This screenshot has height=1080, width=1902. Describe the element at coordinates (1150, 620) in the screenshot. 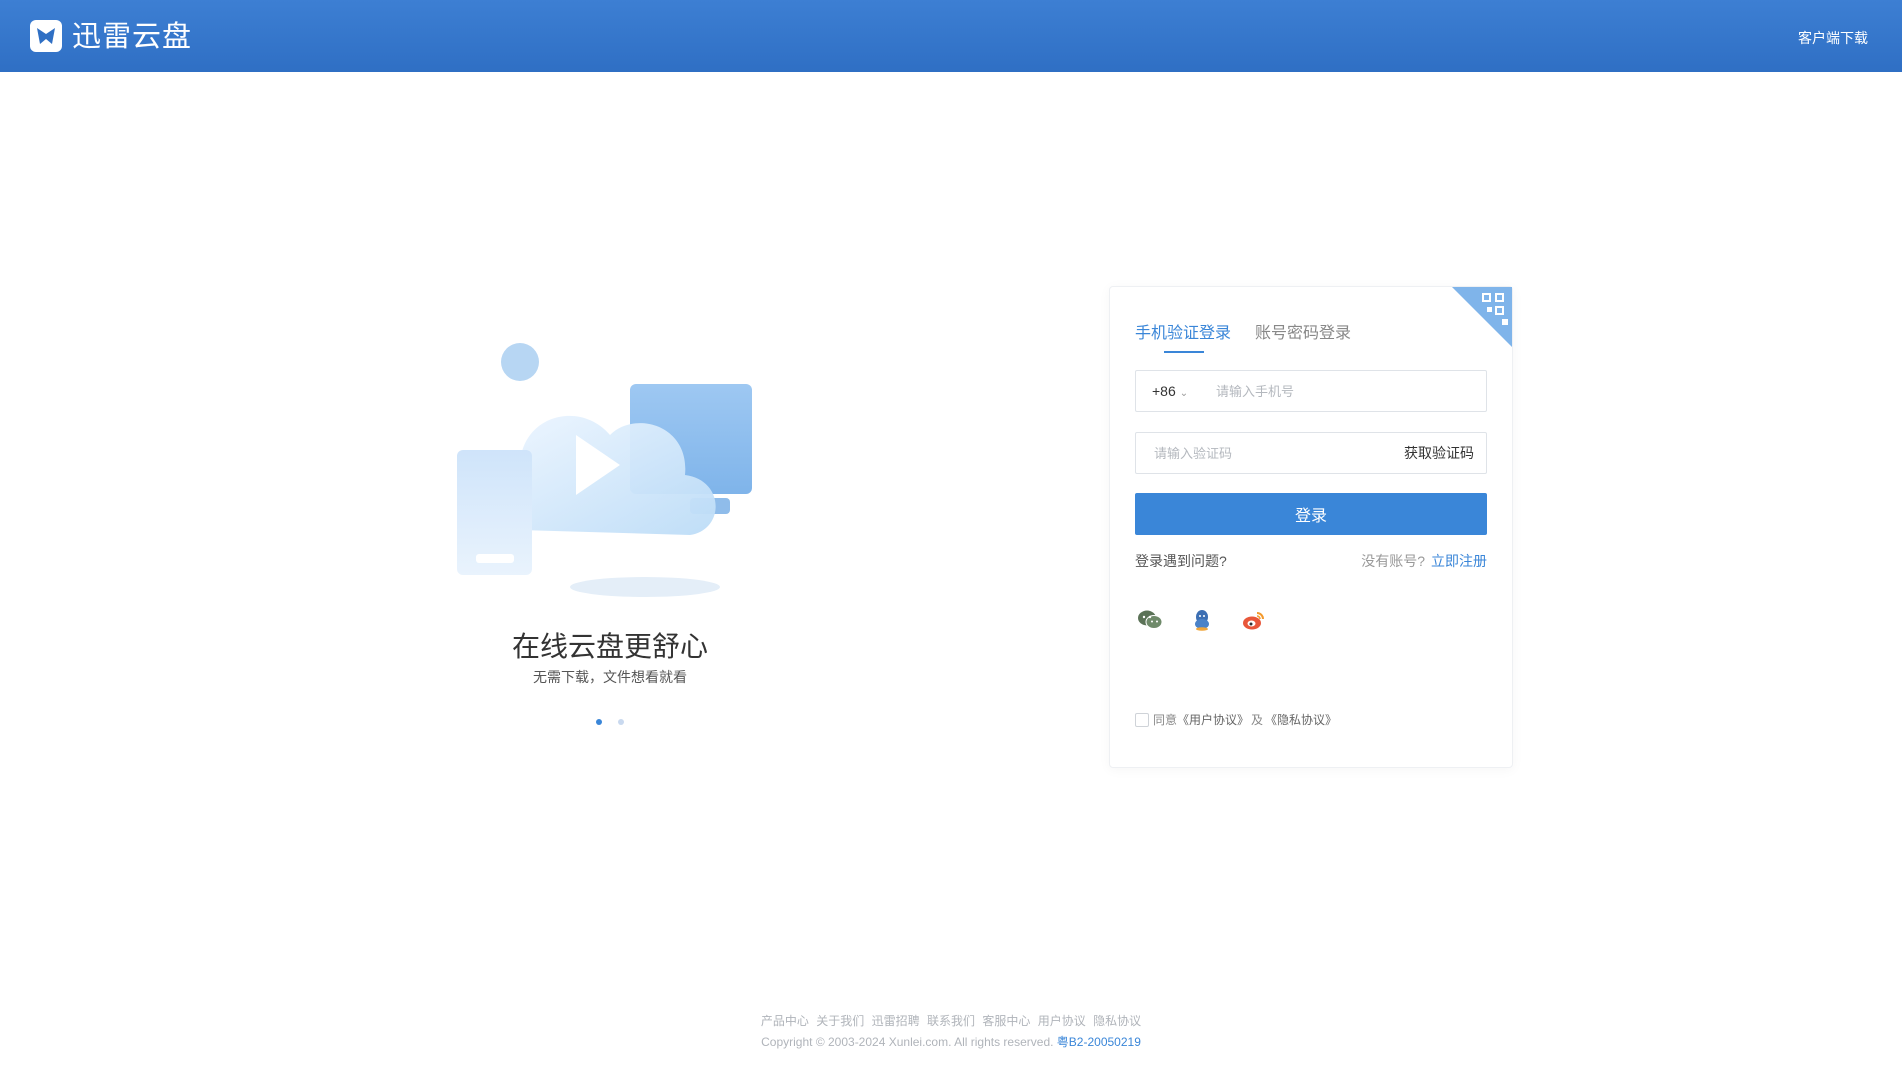

I see `wechat-icon` at that location.